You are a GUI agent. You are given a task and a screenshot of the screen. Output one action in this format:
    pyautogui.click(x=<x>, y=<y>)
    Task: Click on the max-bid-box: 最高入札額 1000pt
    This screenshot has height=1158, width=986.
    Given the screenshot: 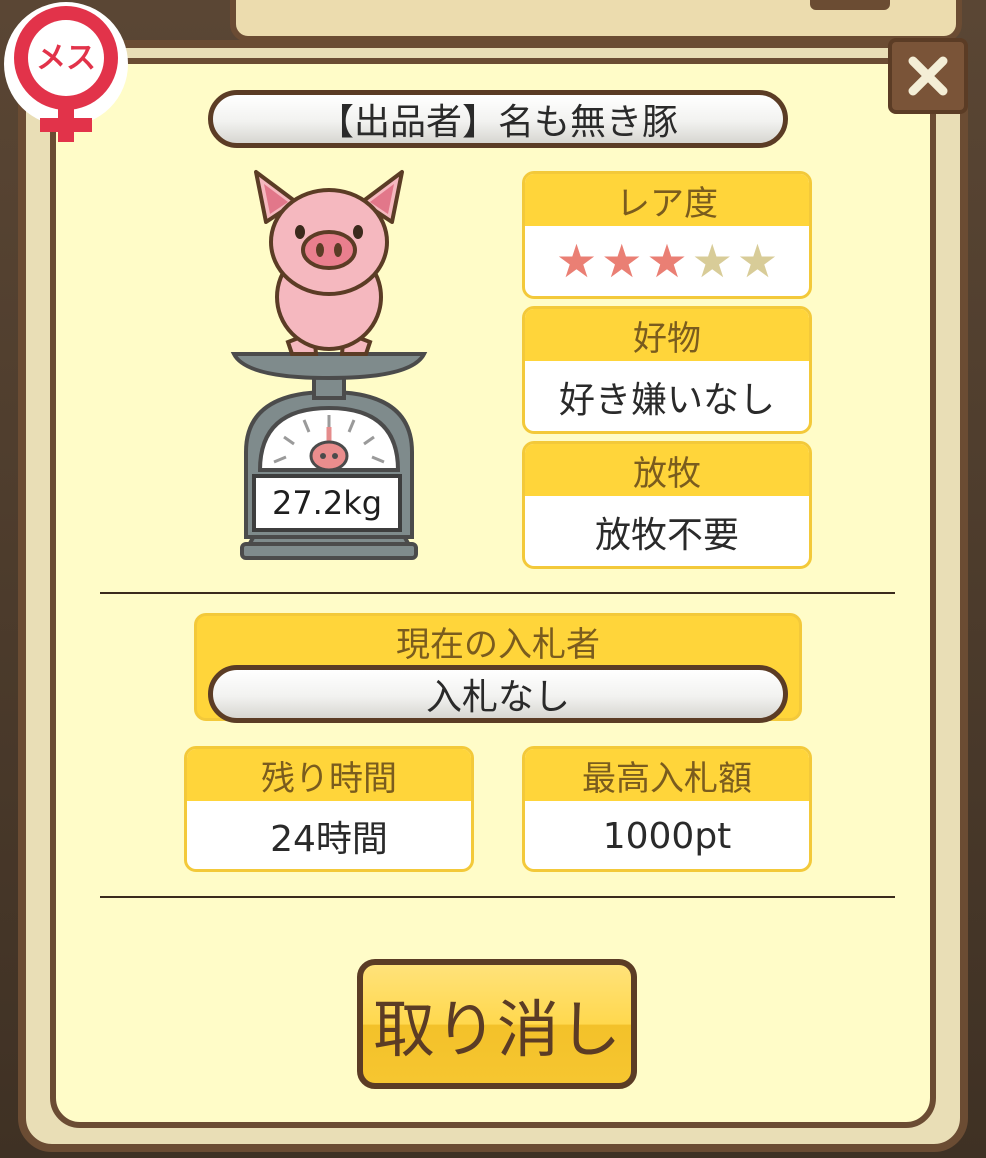 What is the action you would take?
    pyautogui.click(x=667, y=809)
    